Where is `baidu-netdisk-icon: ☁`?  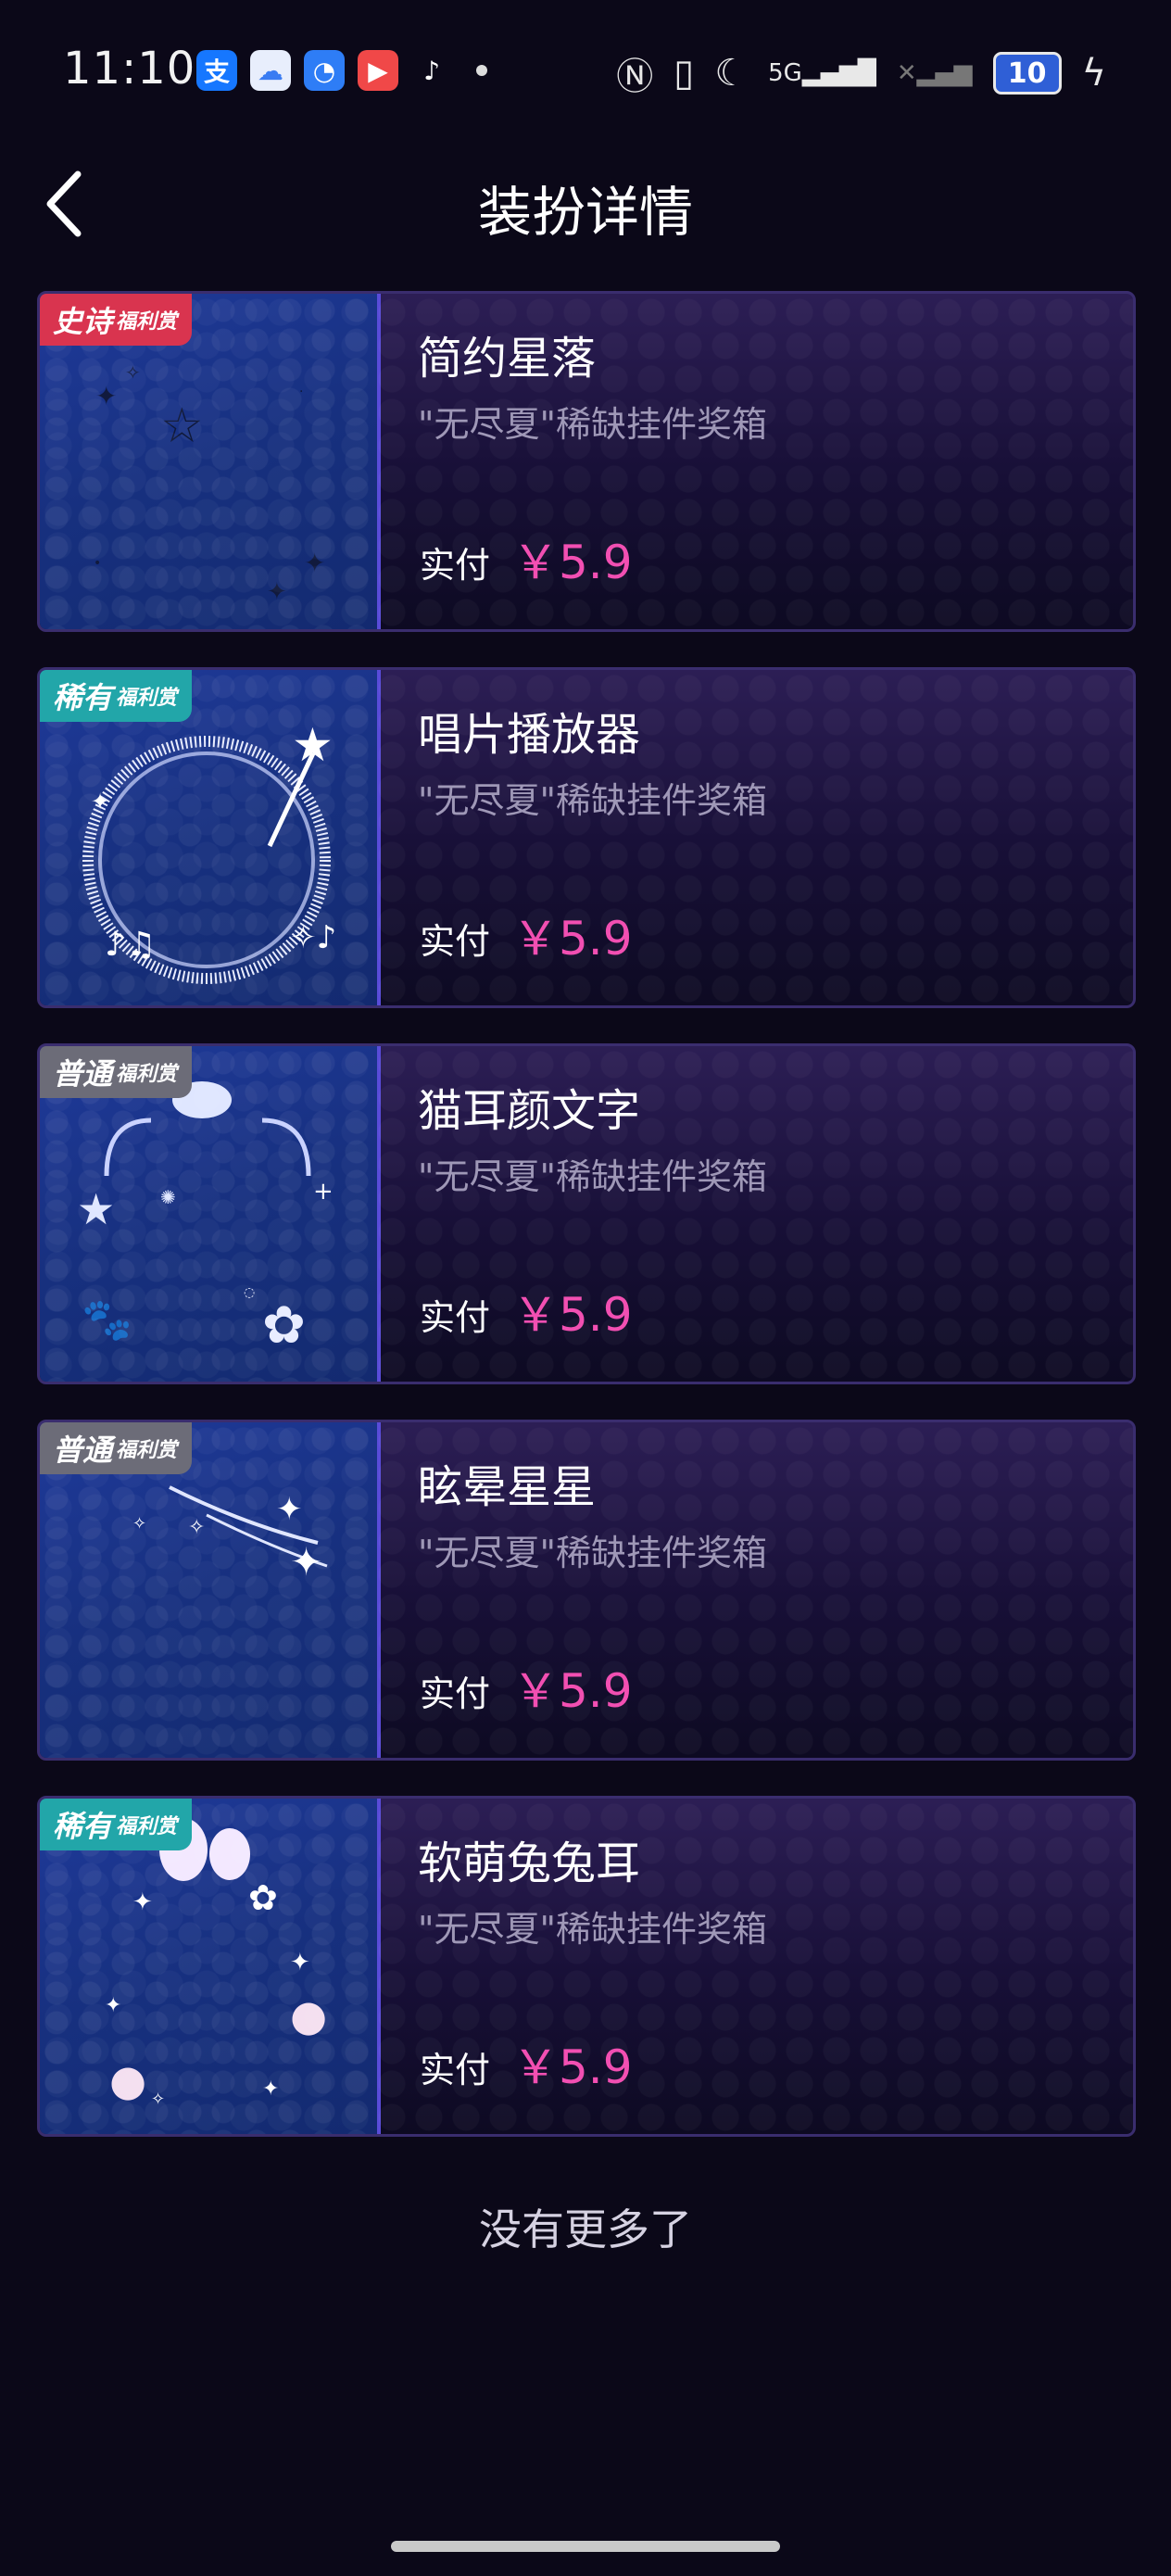 baidu-netdisk-icon: ☁ is located at coordinates (271, 70).